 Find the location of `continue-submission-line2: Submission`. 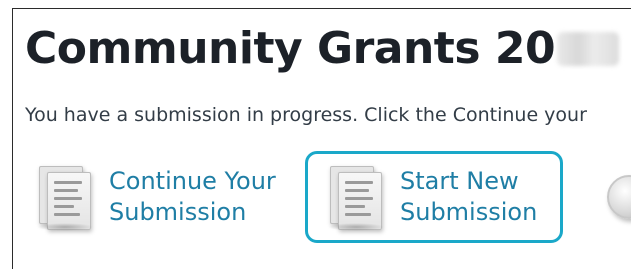

continue-submission-line2: Submission is located at coordinates (178, 212).